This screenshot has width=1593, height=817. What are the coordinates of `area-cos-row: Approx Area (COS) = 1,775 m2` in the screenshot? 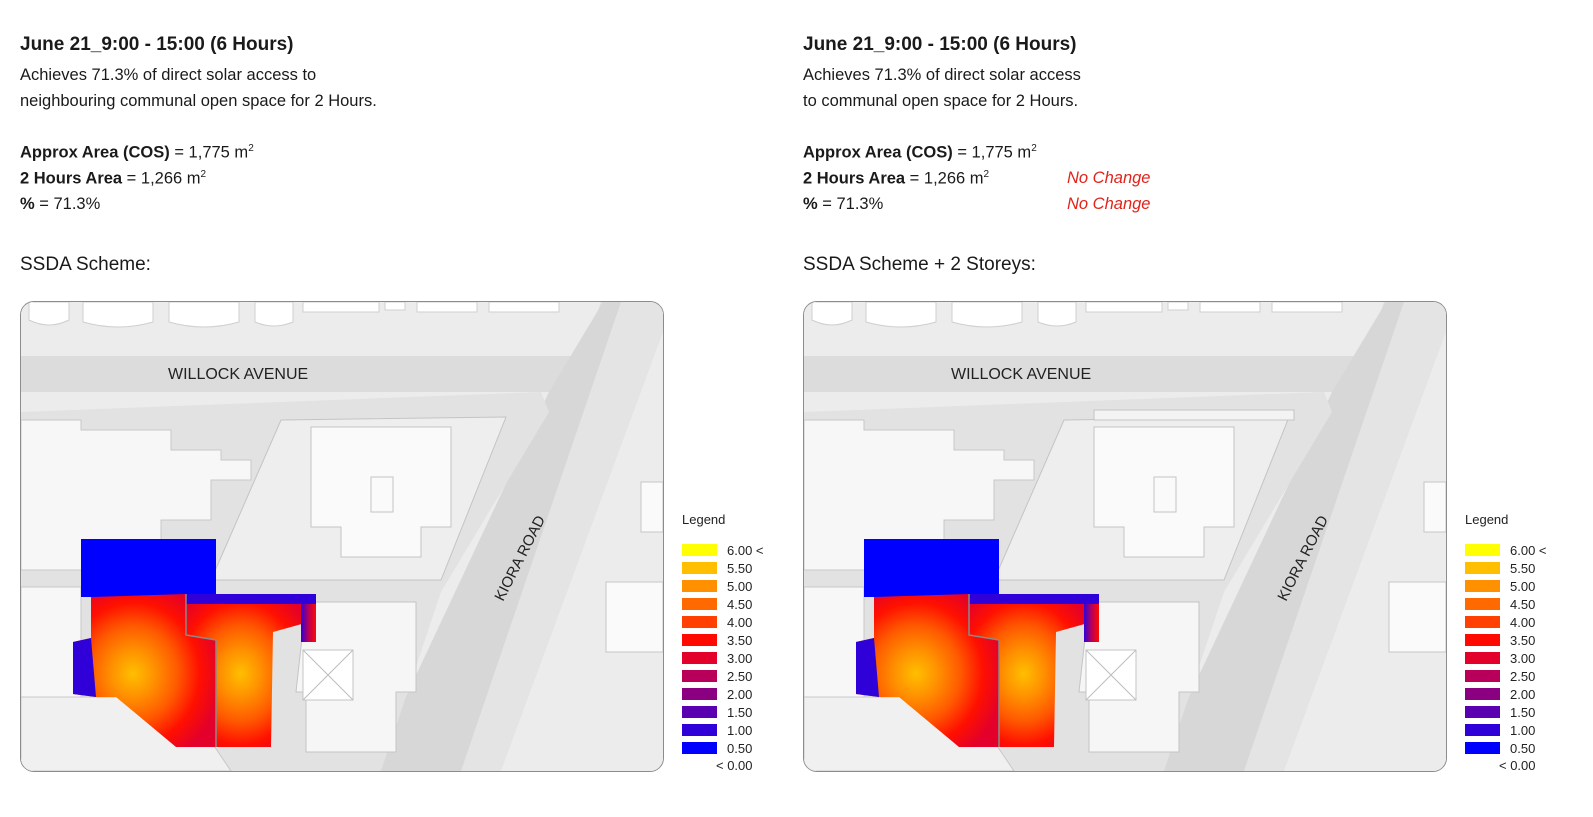 It's located at (137, 153).